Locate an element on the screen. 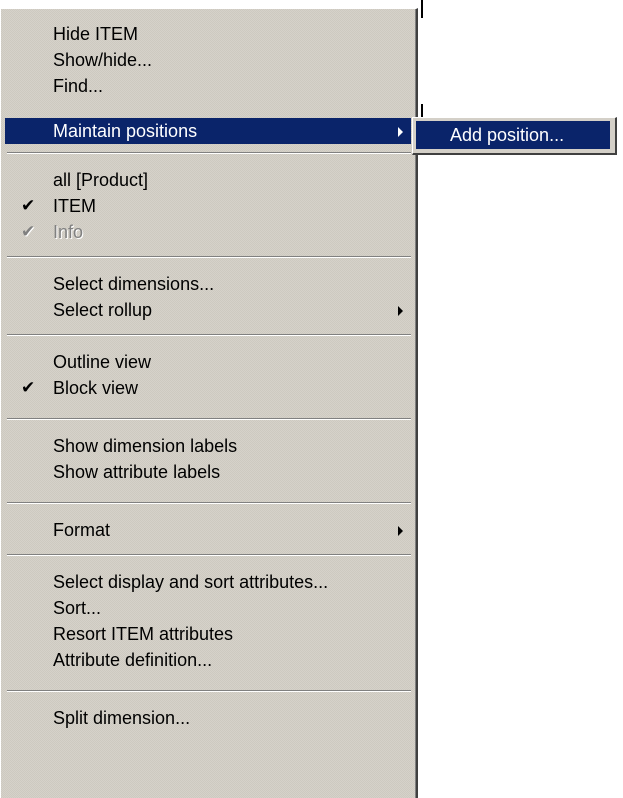 The image size is (623, 798). menu-item-label: Maintain positions is located at coordinates (125, 131).